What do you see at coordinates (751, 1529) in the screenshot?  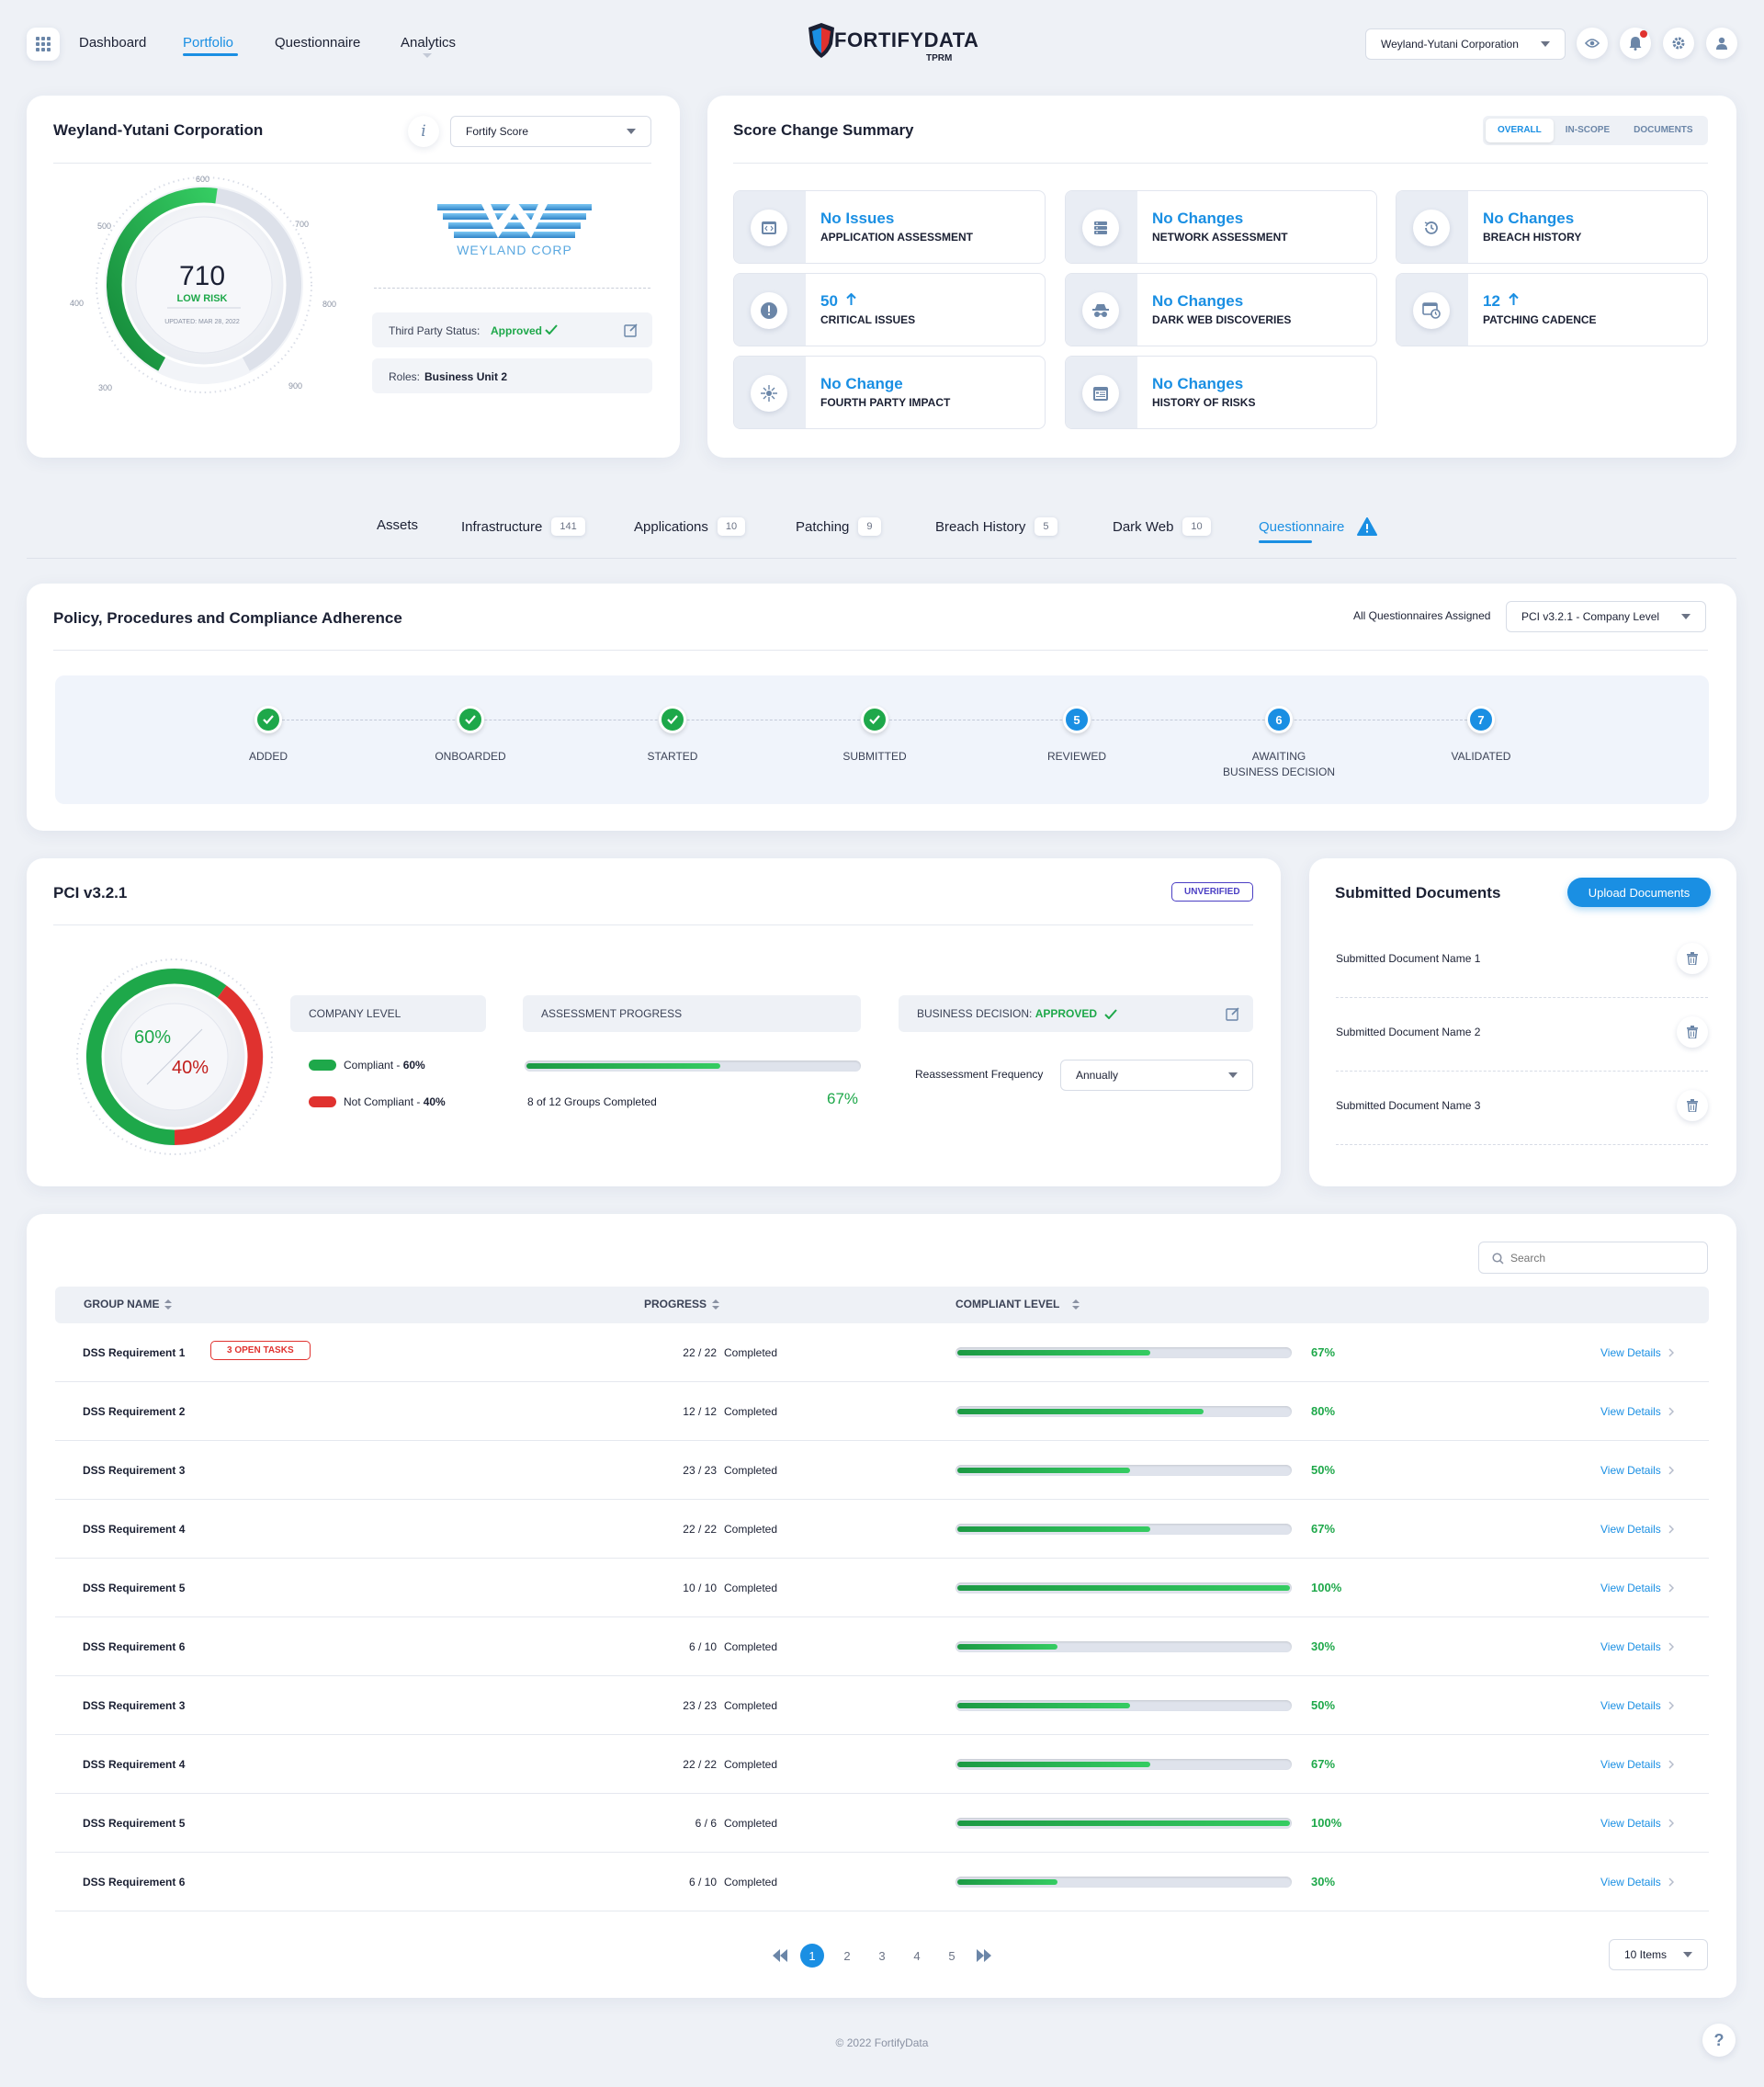 I see `progress-status: Completed` at bounding box center [751, 1529].